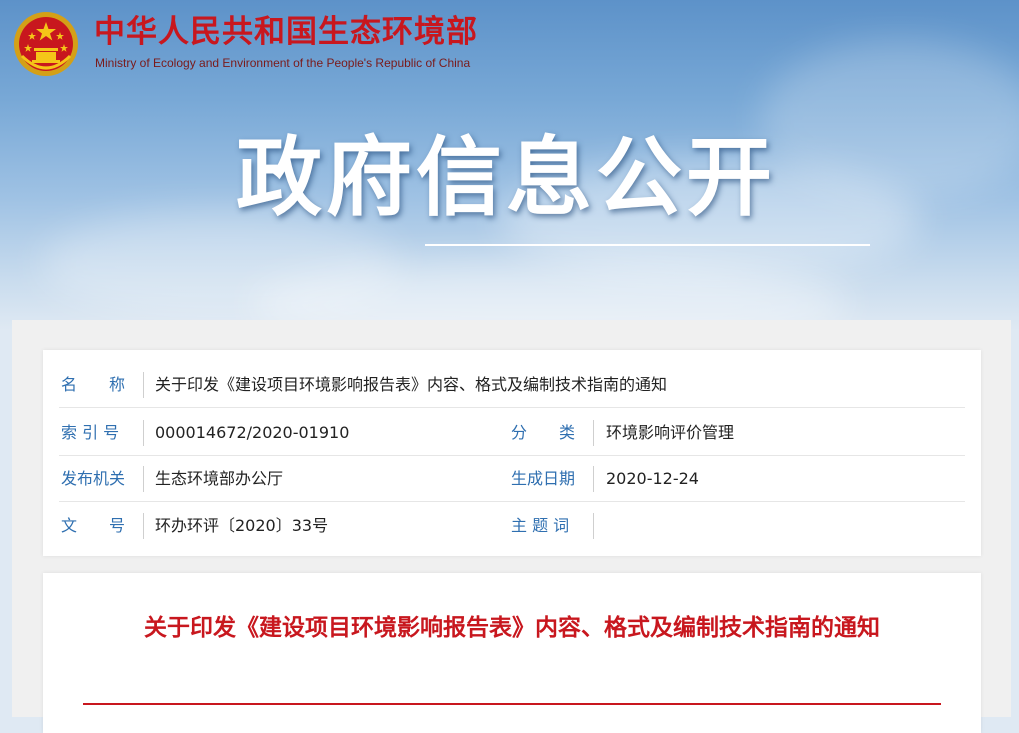 The image size is (1019, 733). I want to click on doc-no-label: 文 号, so click(93, 525).